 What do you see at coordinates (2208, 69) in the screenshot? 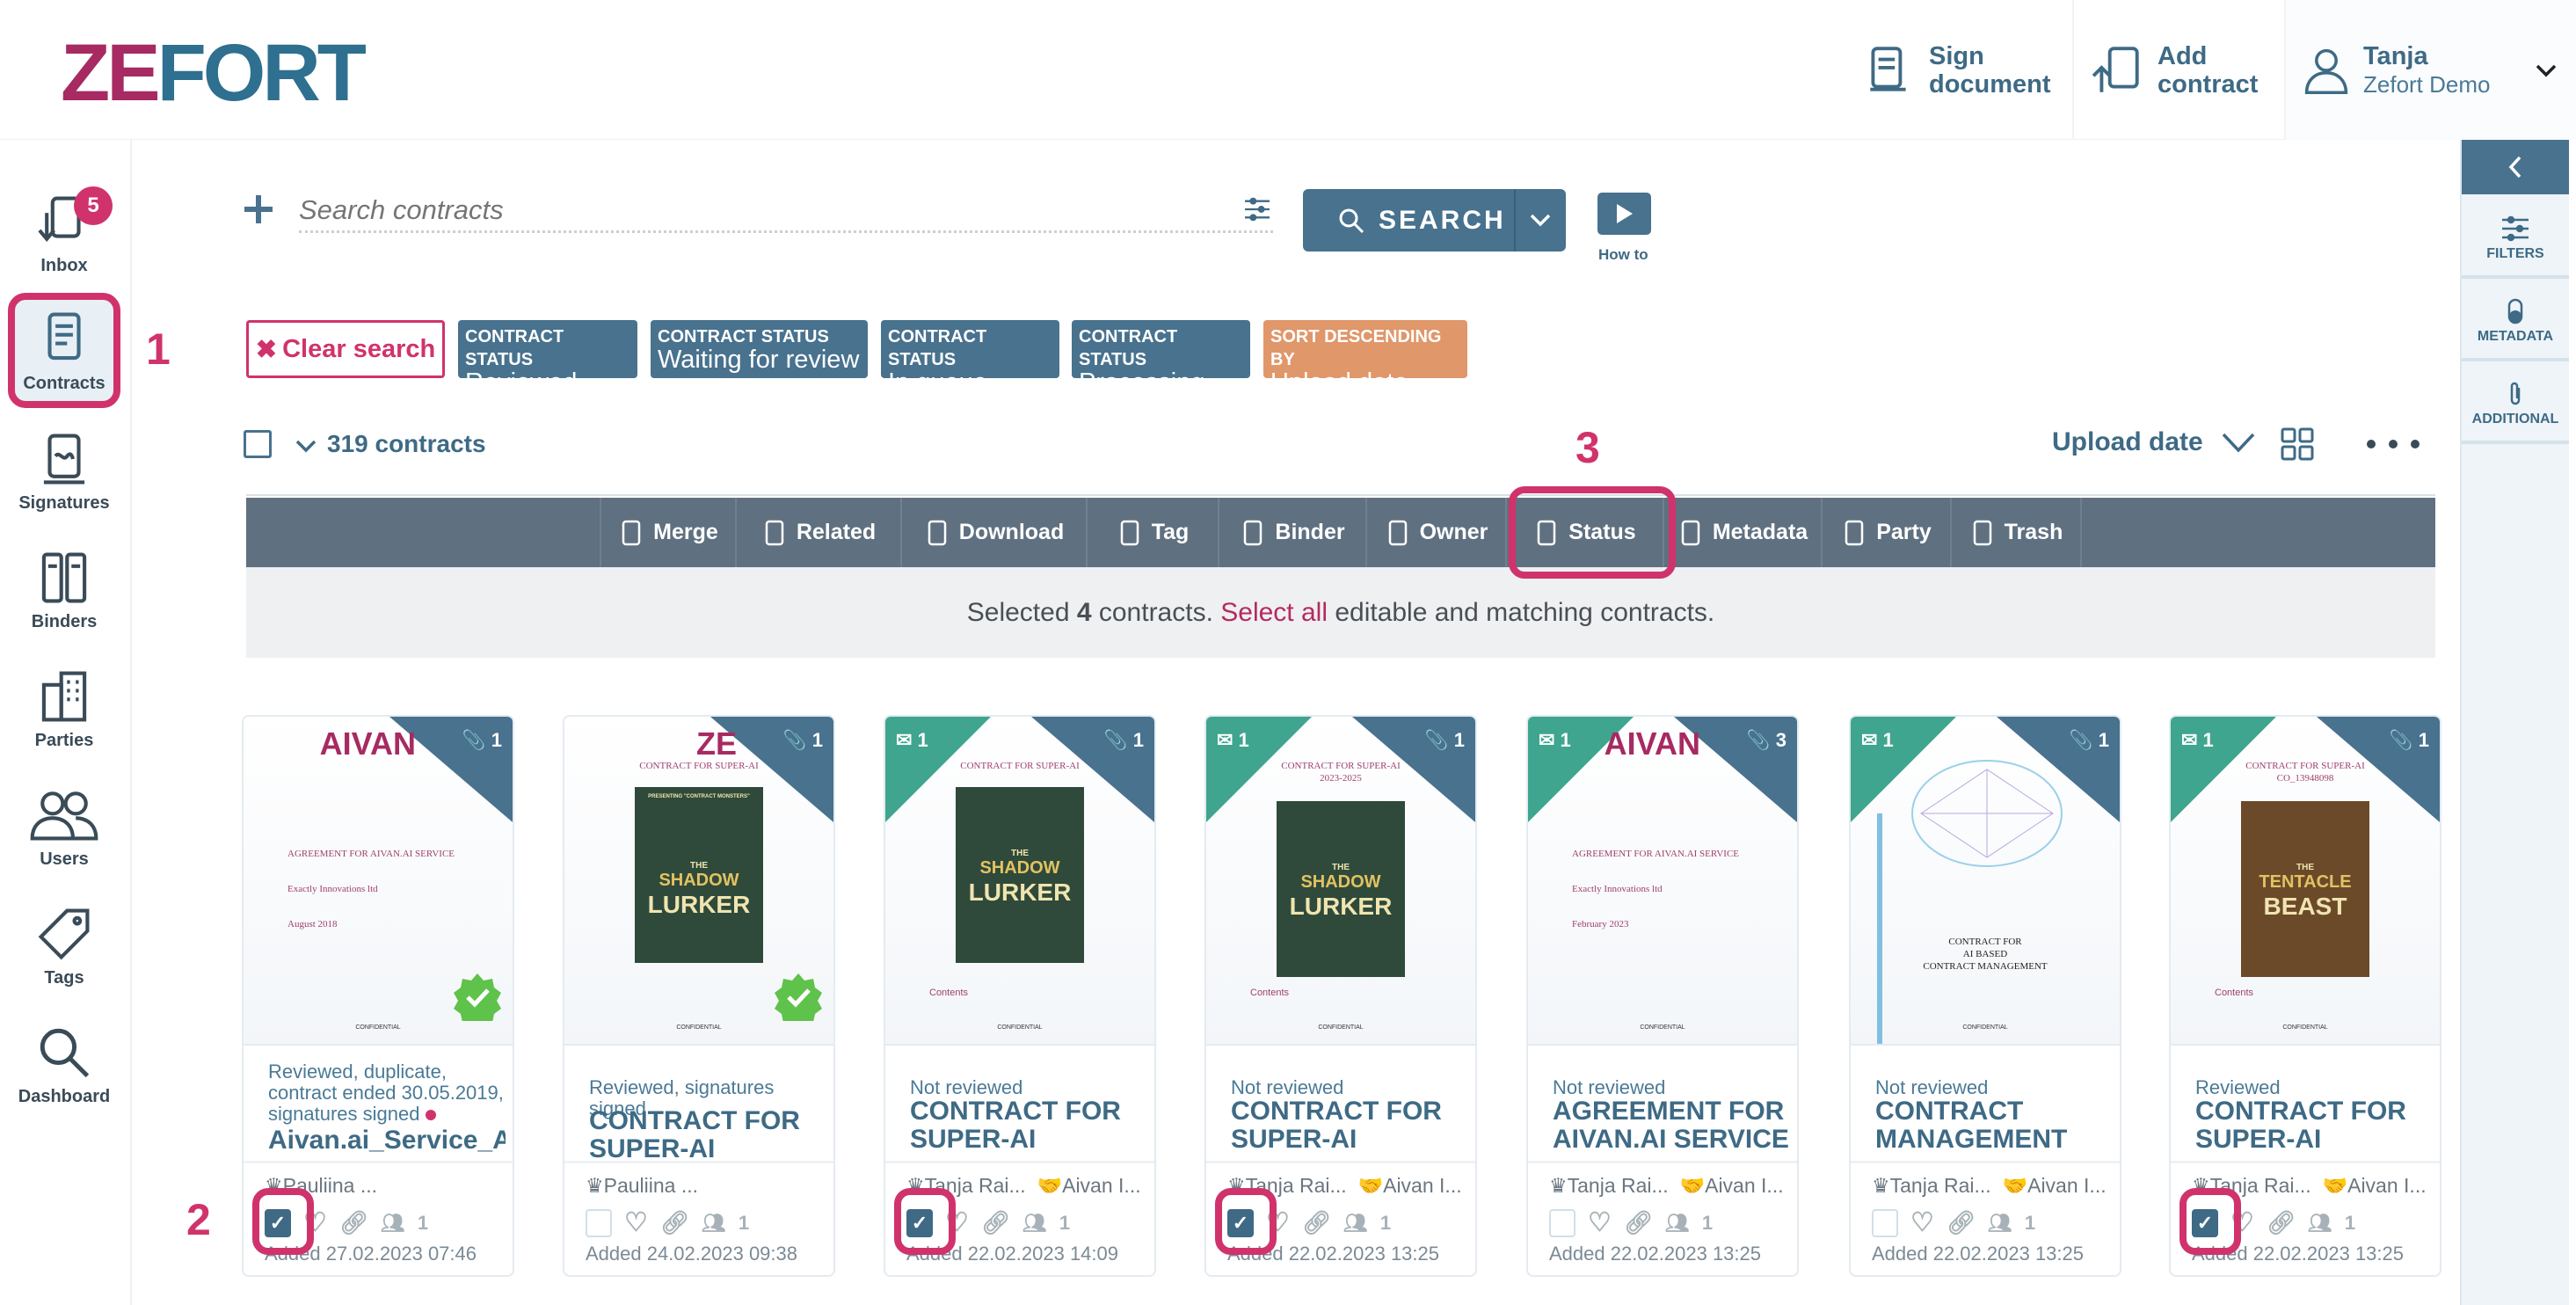
I see `add-contract-label: Add contract` at bounding box center [2208, 69].